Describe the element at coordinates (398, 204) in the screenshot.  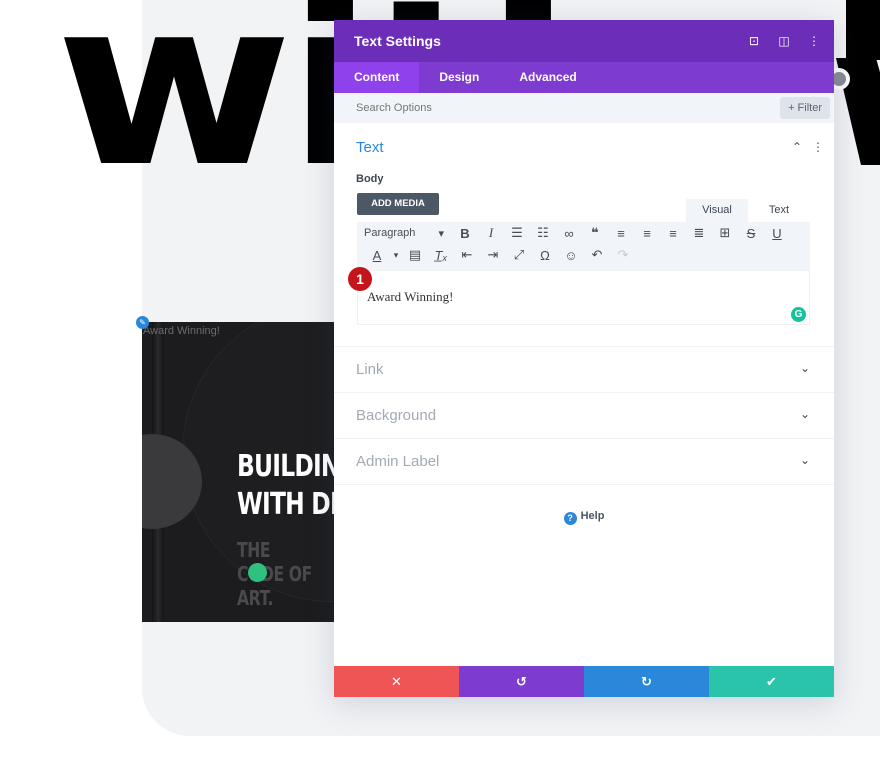
I see `add-media-button: ADD MEDIA` at that location.